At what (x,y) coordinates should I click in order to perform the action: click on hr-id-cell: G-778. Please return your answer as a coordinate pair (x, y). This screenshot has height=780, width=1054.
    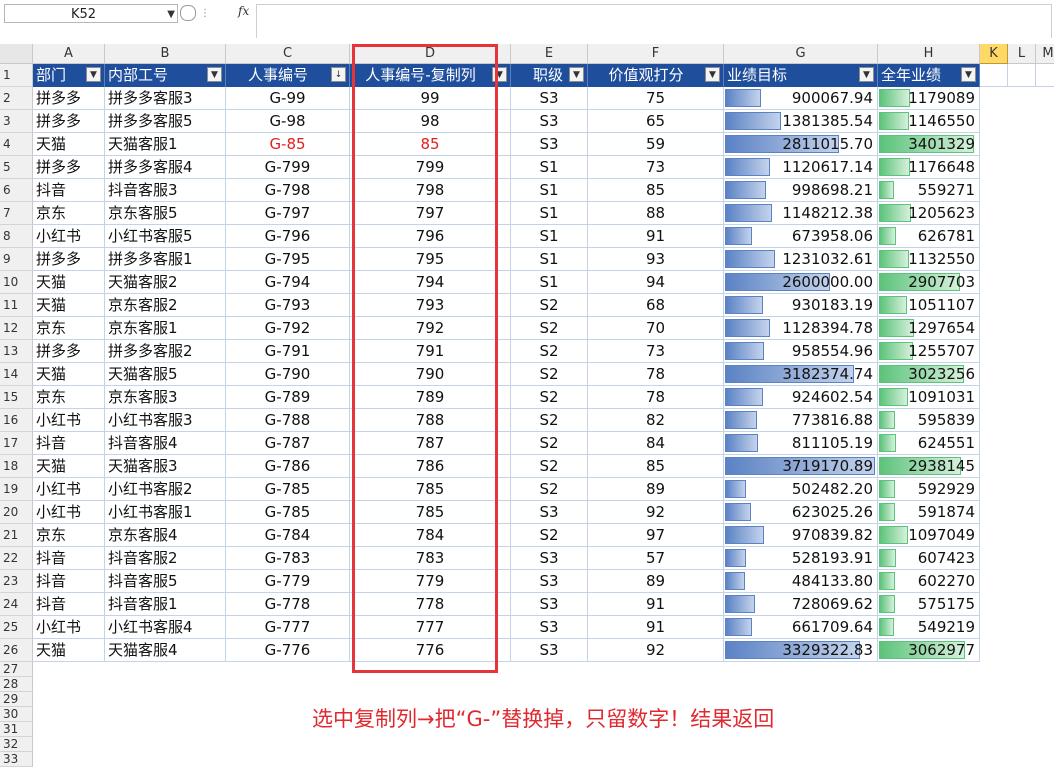
    Looking at the image, I should click on (288, 604).